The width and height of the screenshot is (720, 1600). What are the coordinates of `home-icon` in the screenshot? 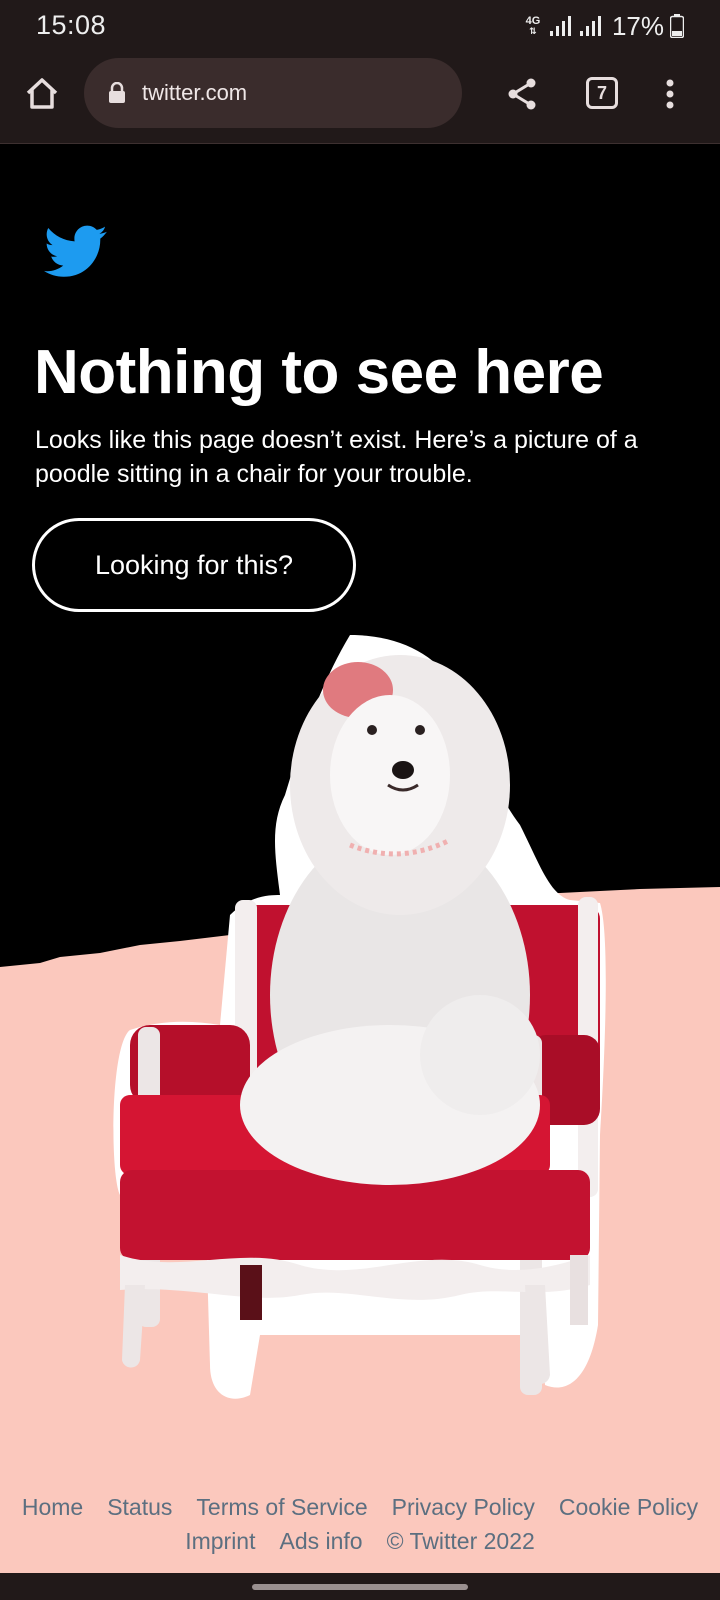 It's located at (42, 93).